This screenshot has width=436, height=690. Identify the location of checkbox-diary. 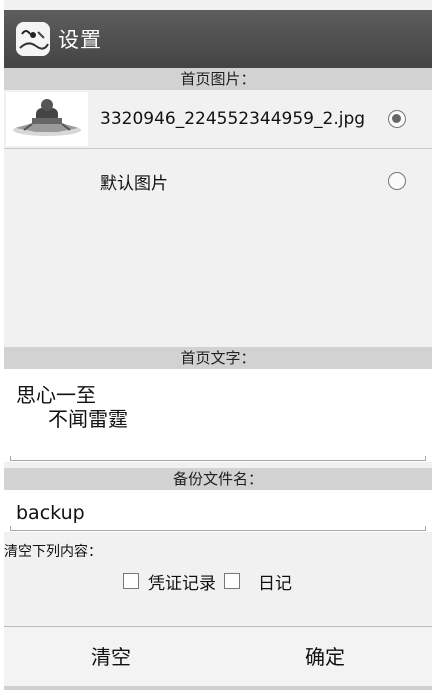
(232, 581).